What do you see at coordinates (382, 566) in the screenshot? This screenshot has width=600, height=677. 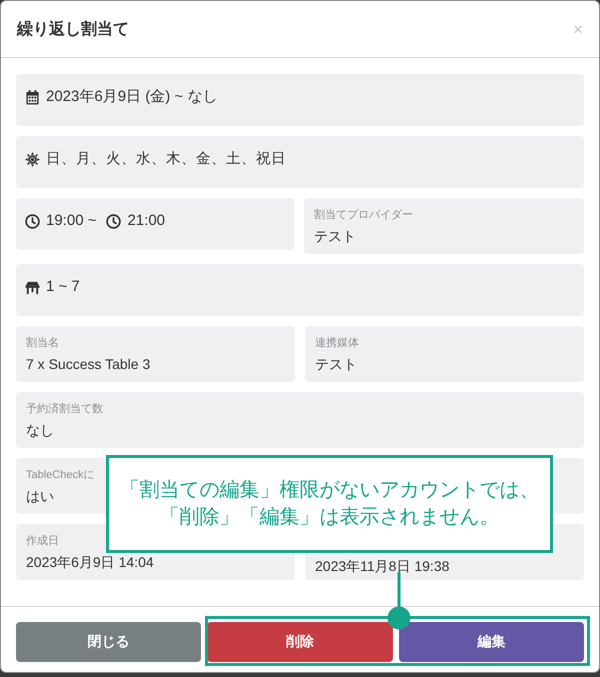 I see `field-value: 2023年11月8日 19:38` at bounding box center [382, 566].